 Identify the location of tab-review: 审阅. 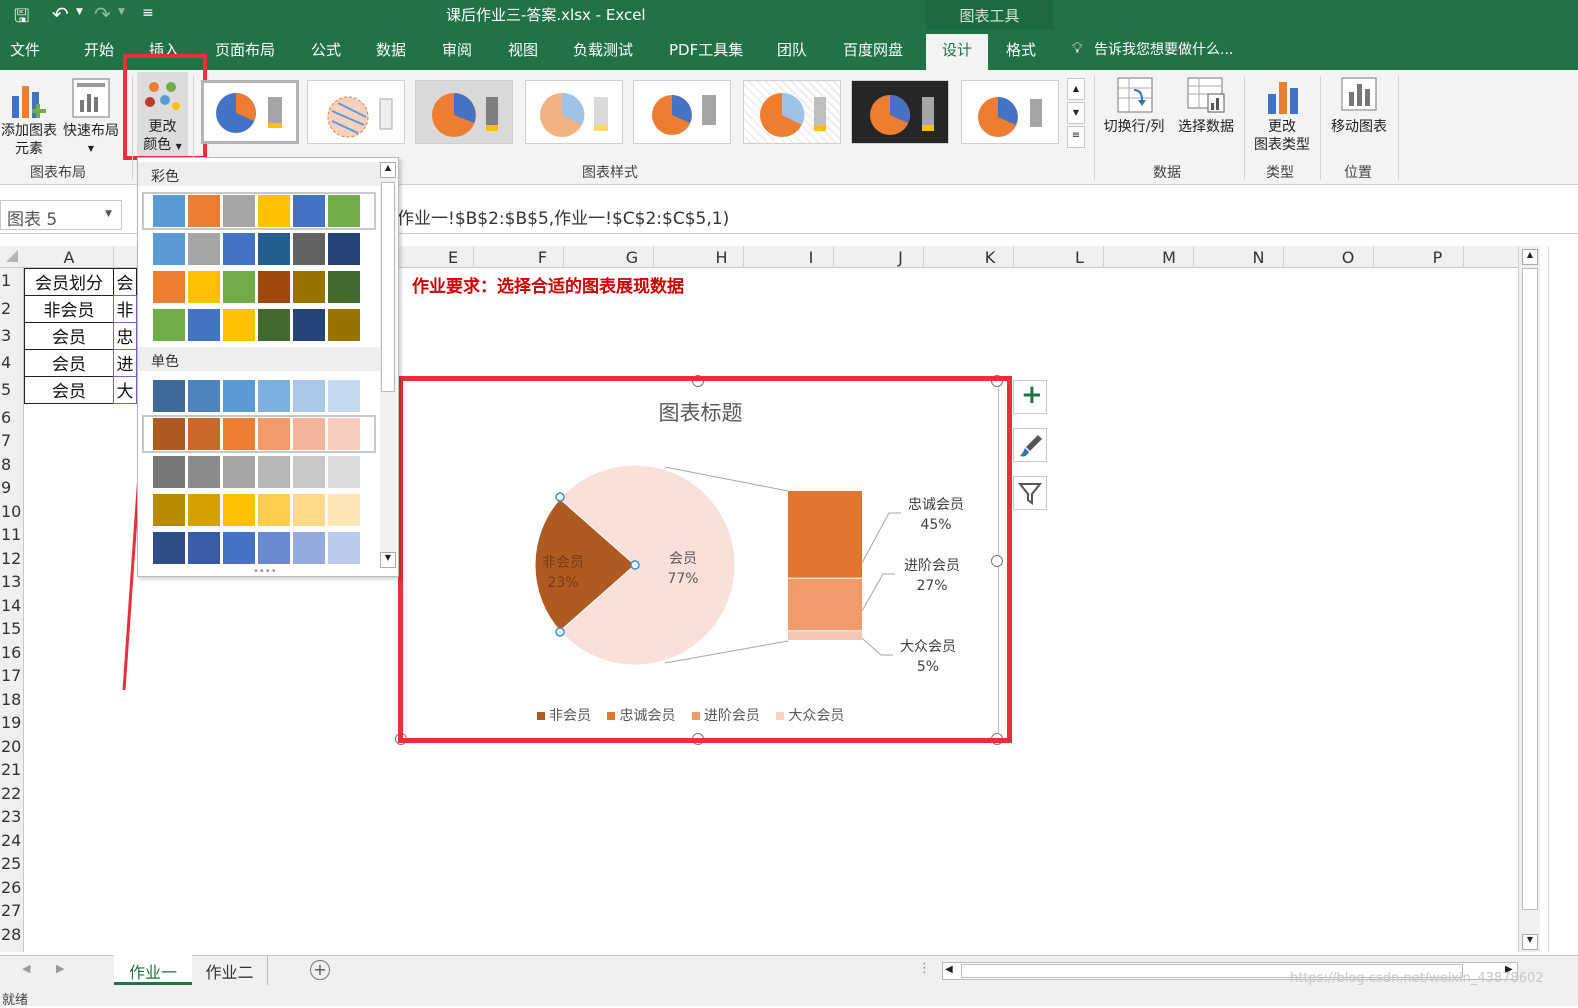
(457, 49).